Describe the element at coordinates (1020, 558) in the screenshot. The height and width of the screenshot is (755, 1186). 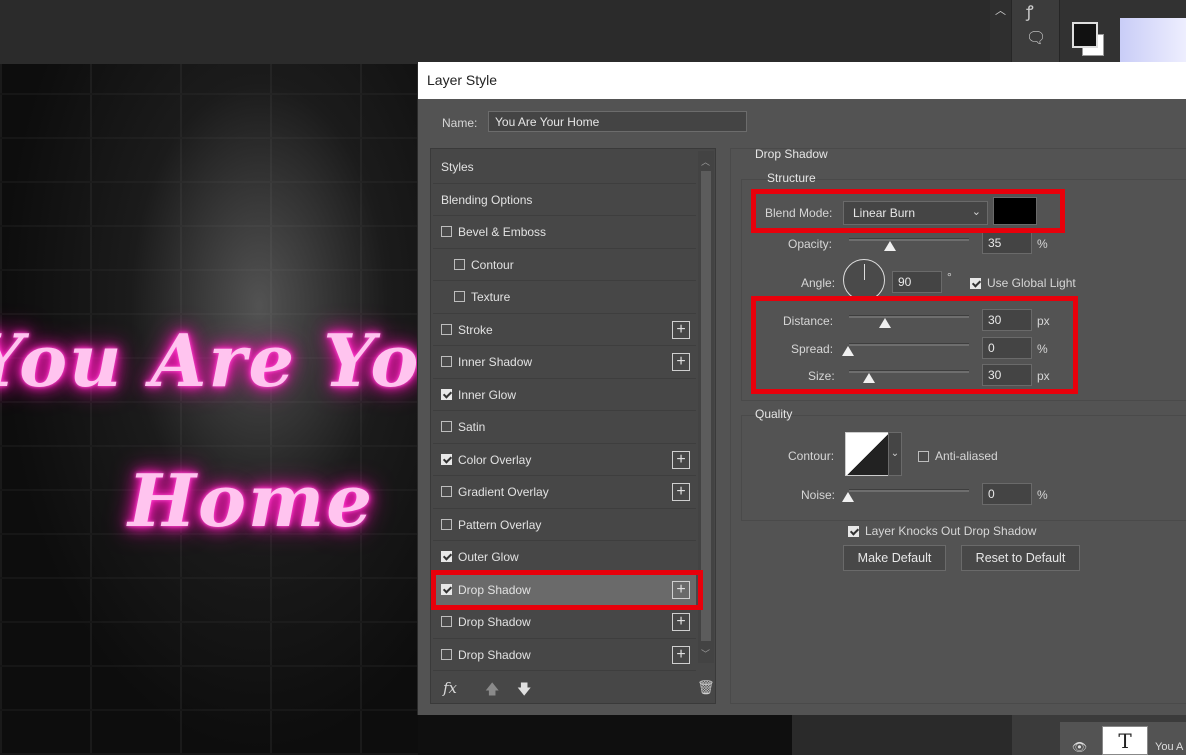
I see `reset-to-default-button: Reset to Default` at that location.